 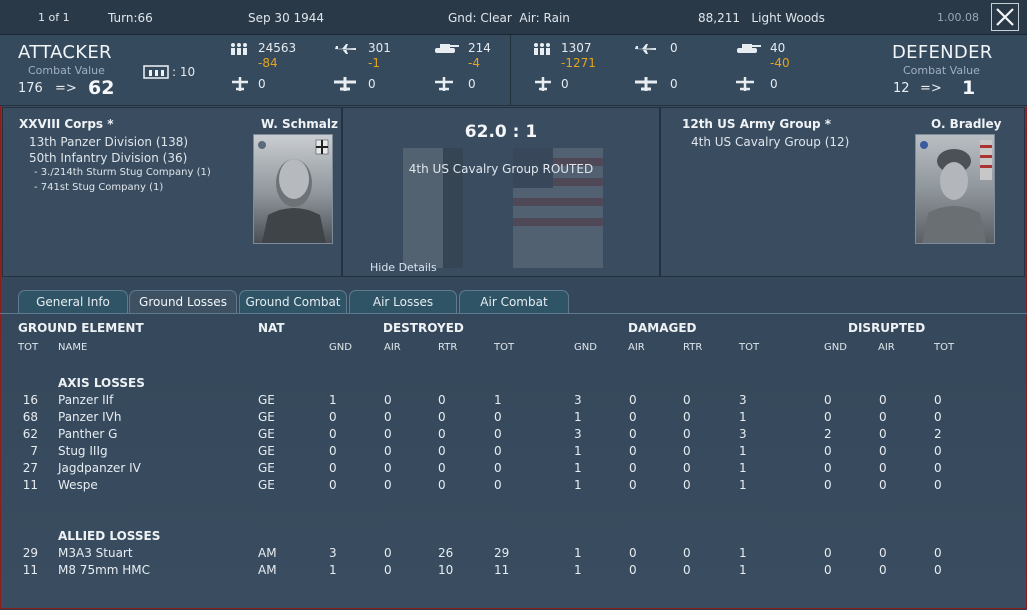 What do you see at coordinates (645, 50) in the screenshot?
I see `defender-fighter-icon` at bounding box center [645, 50].